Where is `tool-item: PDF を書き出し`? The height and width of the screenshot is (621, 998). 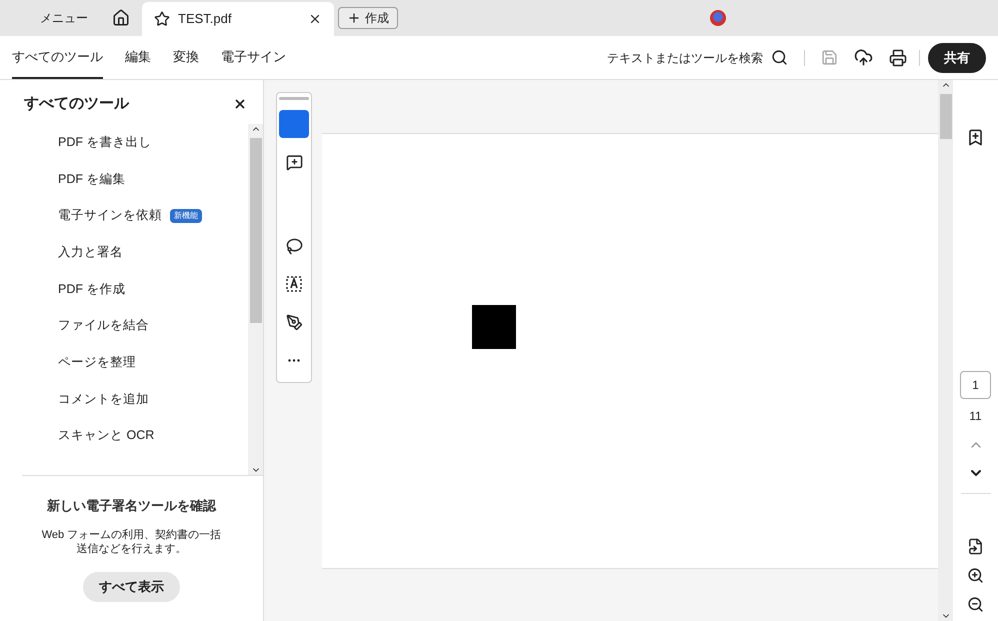
tool-item: PDF を書き出し is located at coordinates (105, 142).